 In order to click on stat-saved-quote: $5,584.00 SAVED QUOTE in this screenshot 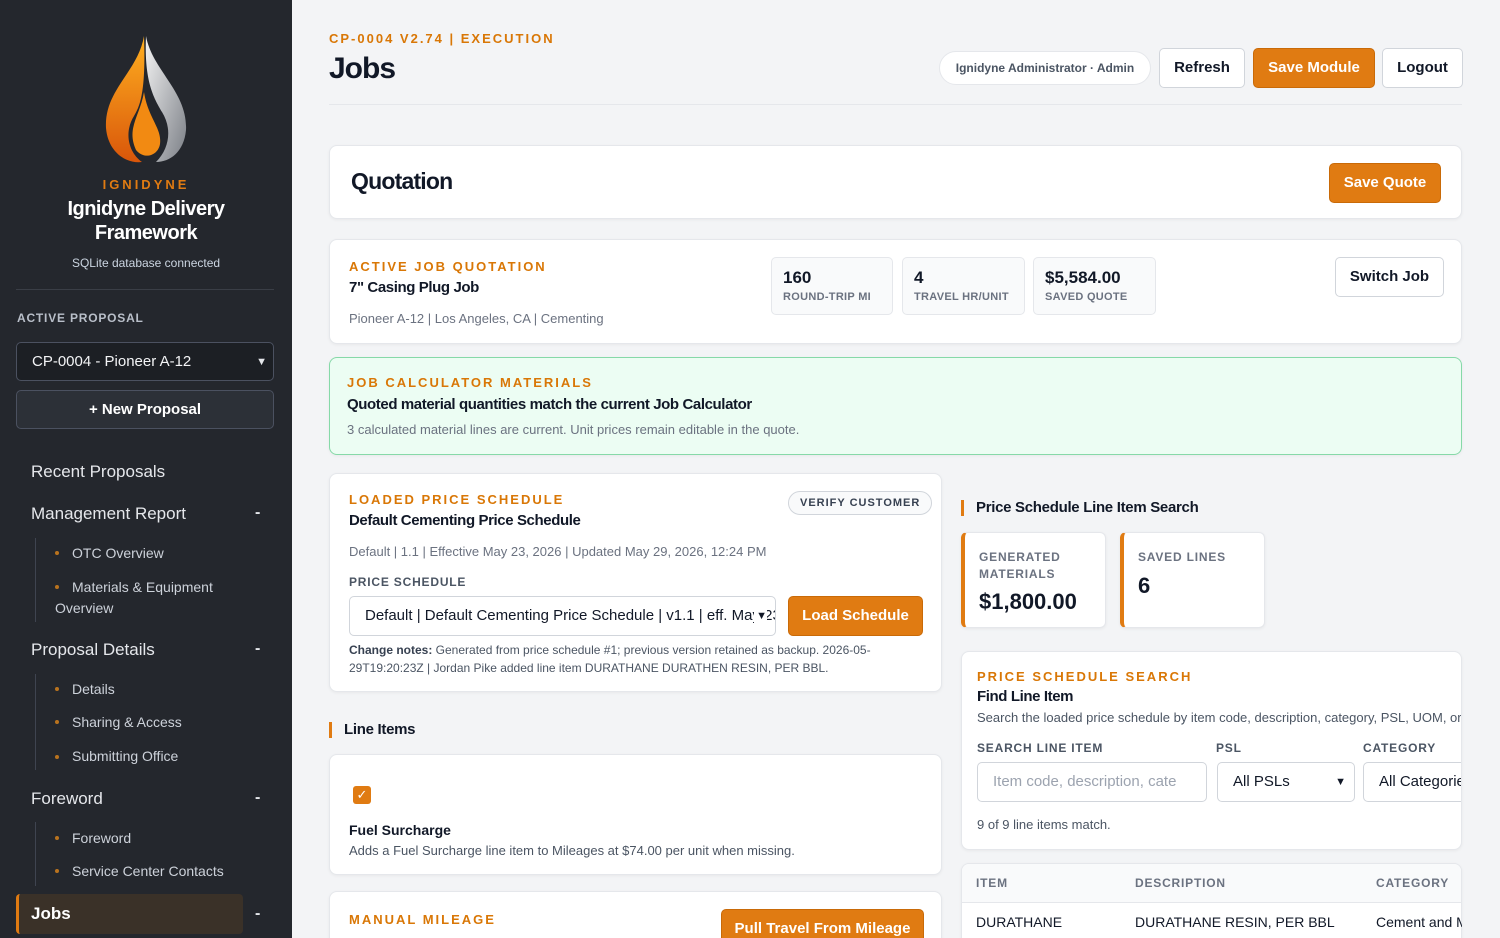, I will do `click(1094, 286)`.